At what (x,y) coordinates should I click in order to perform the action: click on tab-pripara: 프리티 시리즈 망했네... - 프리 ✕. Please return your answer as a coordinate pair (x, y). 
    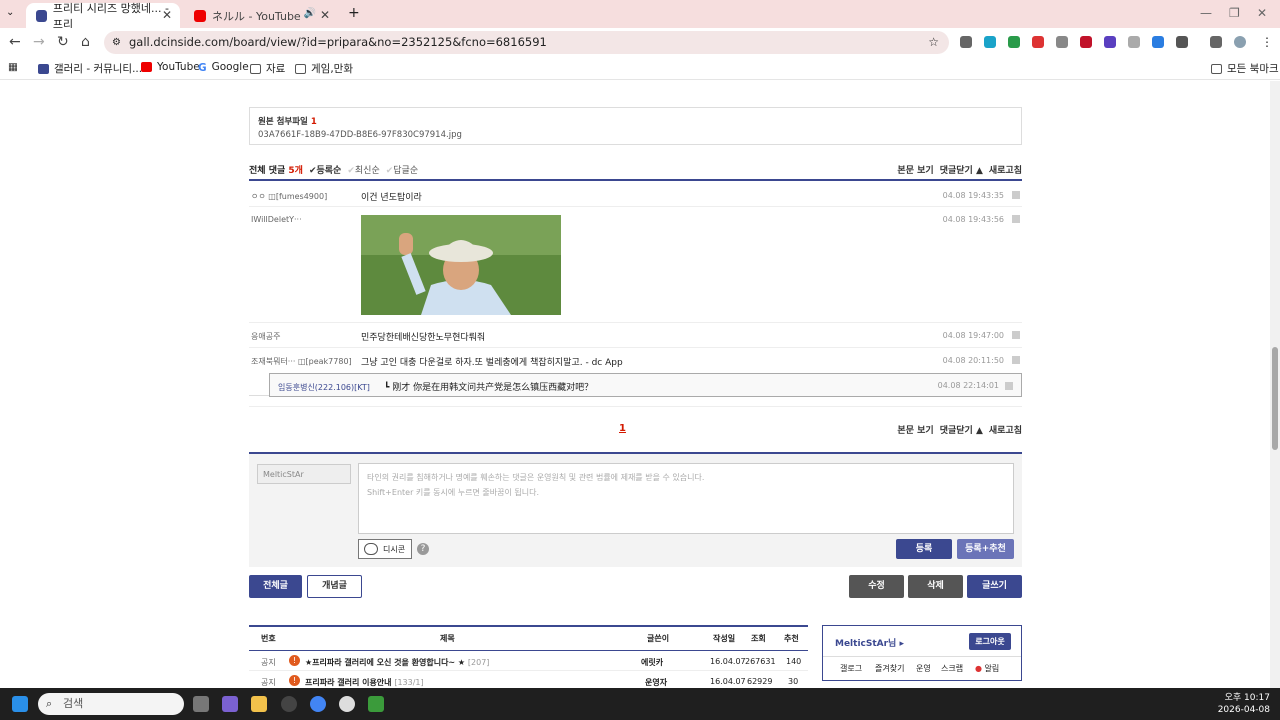
    Looking at the image, I should click on (103, 16).